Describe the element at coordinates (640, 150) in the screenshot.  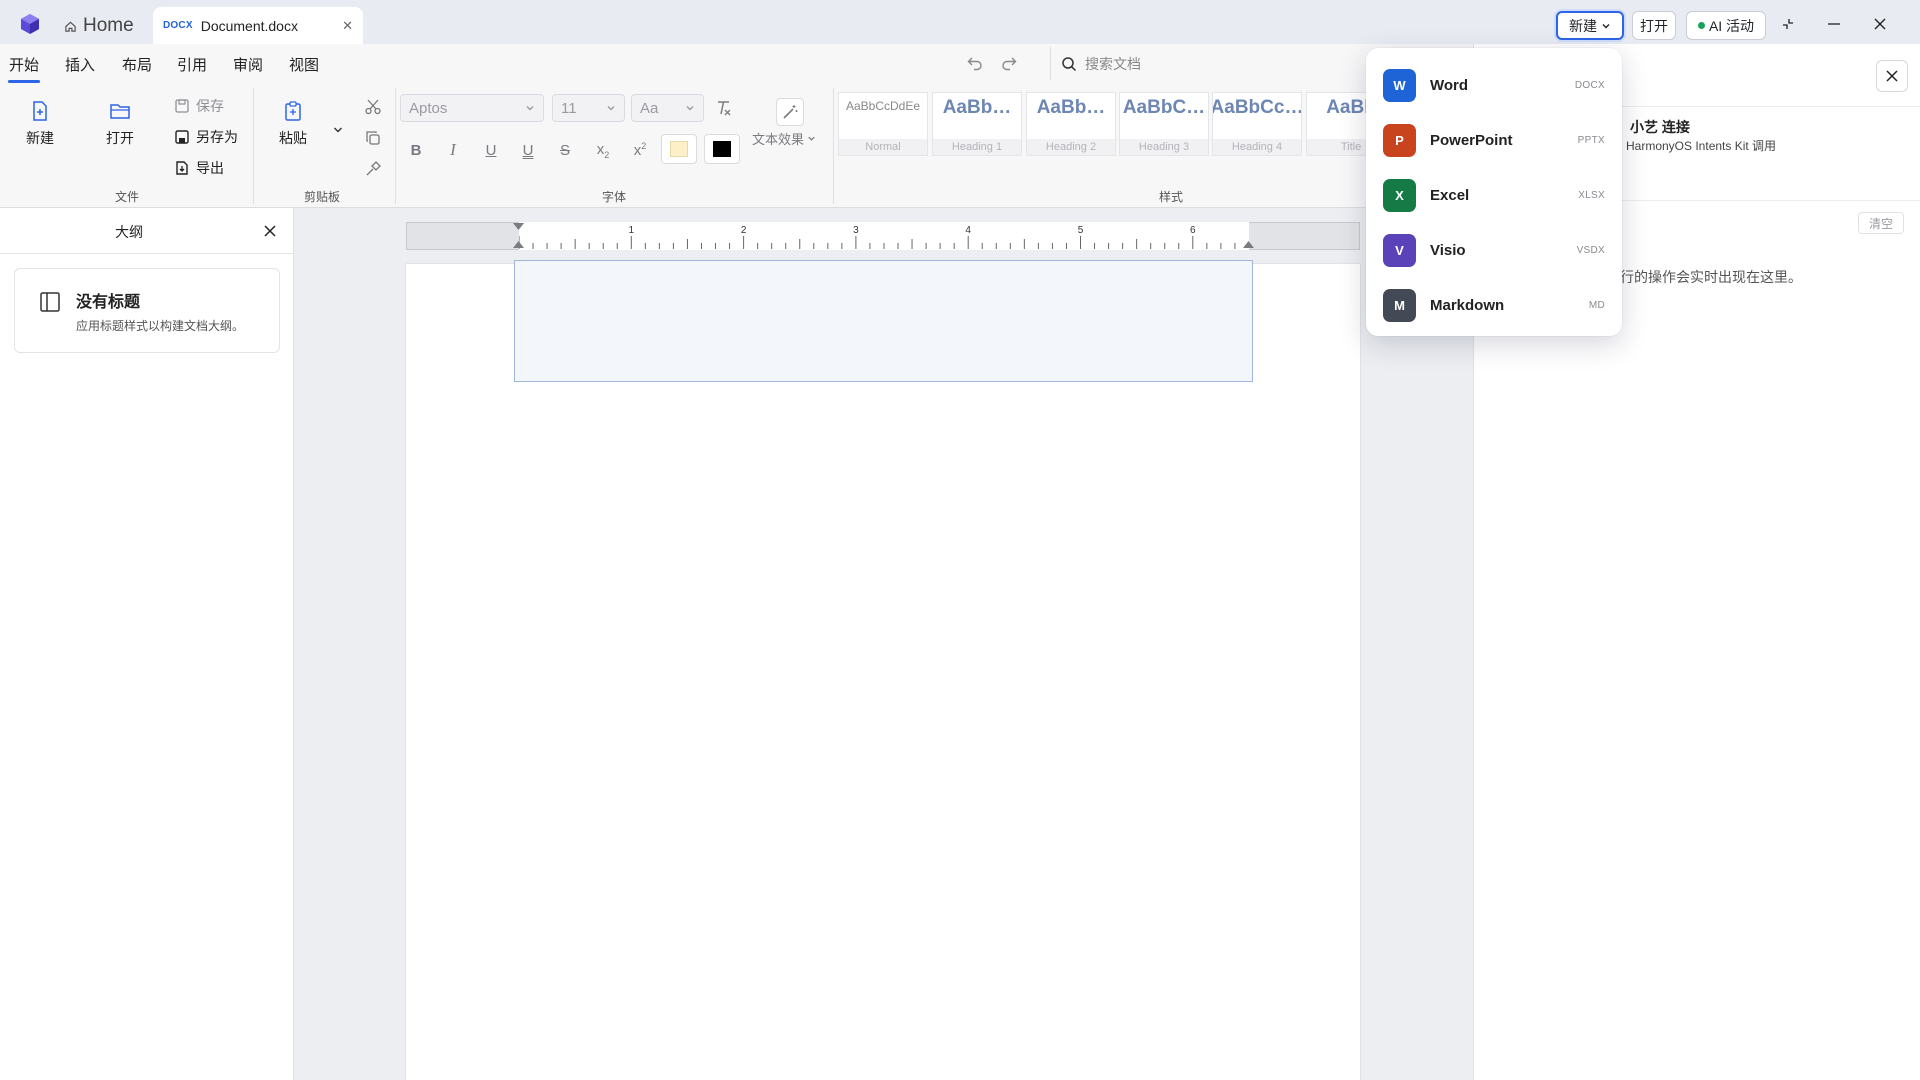
I see `superscript-icon: x2` at that location.